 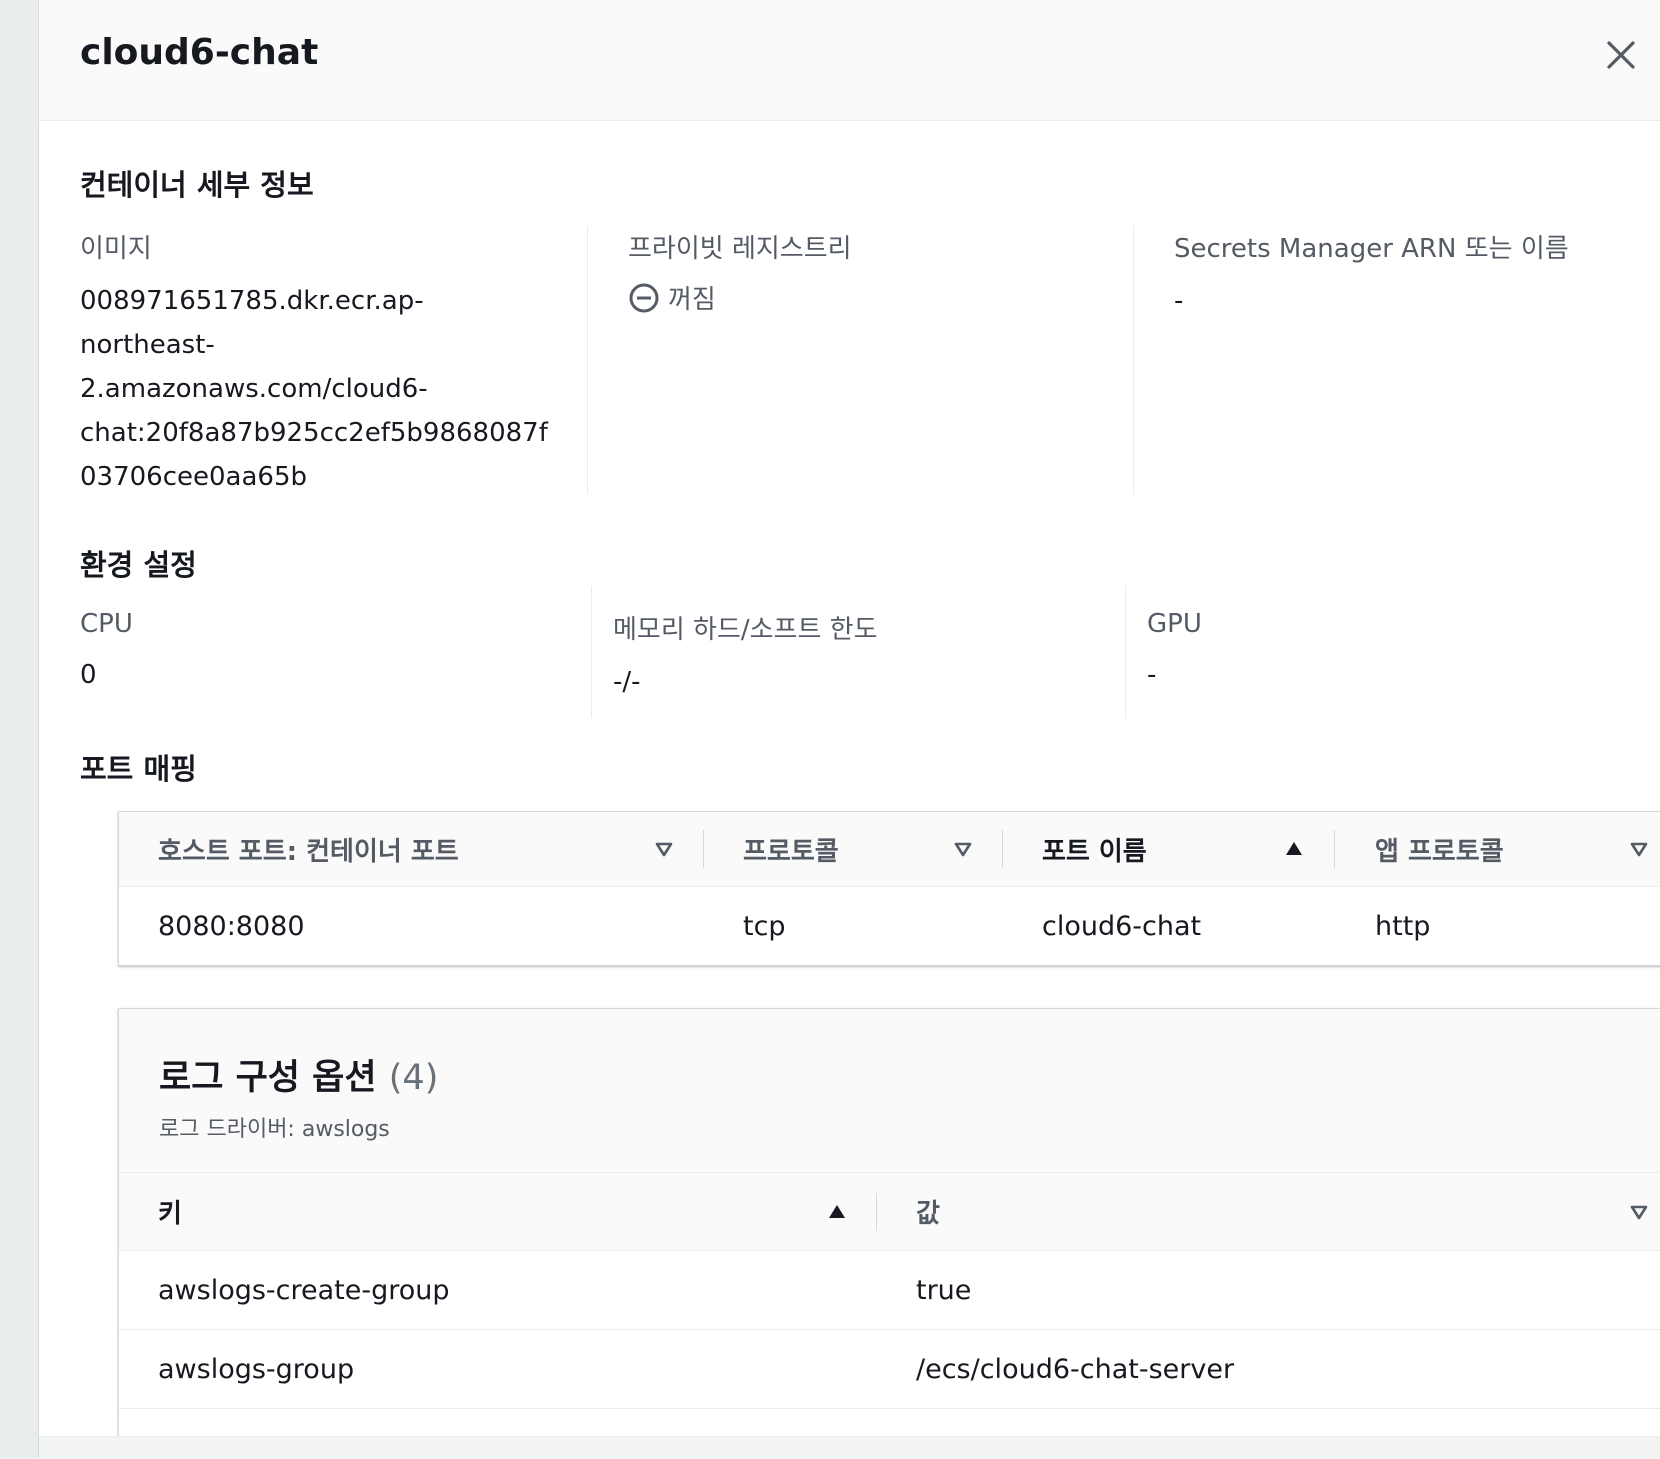 I want to click on log-config-title: 로그 구성 옵션 (4), so click(x=298, y=1074).